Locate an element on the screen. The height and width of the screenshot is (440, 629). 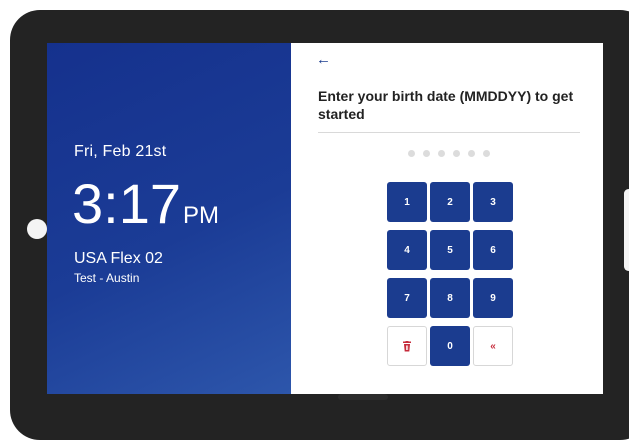
backspace-icon: « is located at coordinates (493, 346).